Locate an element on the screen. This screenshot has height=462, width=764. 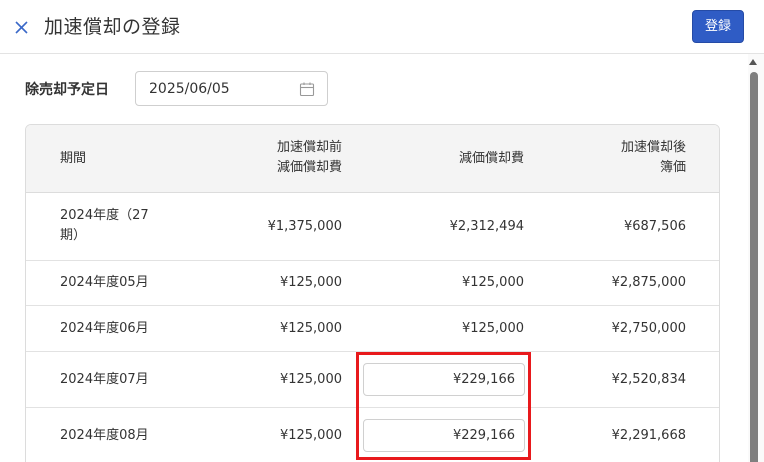
scroll-up-arrow-icon is located at coordinates (753, 62).